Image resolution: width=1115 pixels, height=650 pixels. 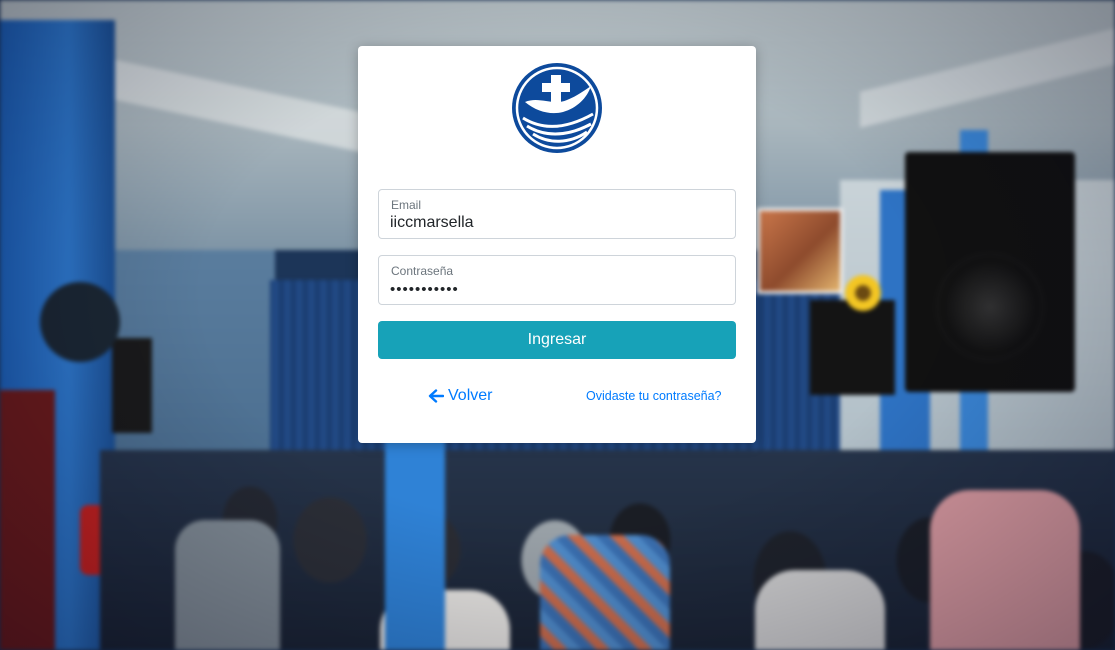 I want to click on back-link-label: Volver, so click(x=470, y=395).